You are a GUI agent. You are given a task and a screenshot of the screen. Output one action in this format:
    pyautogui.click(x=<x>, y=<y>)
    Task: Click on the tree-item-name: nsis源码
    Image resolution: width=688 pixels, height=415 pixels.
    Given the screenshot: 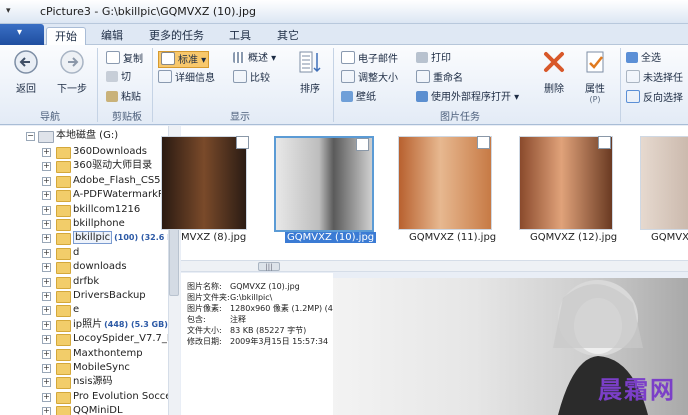 What is the action you would take?
    pyautogui.click(x=93, y=382)
    